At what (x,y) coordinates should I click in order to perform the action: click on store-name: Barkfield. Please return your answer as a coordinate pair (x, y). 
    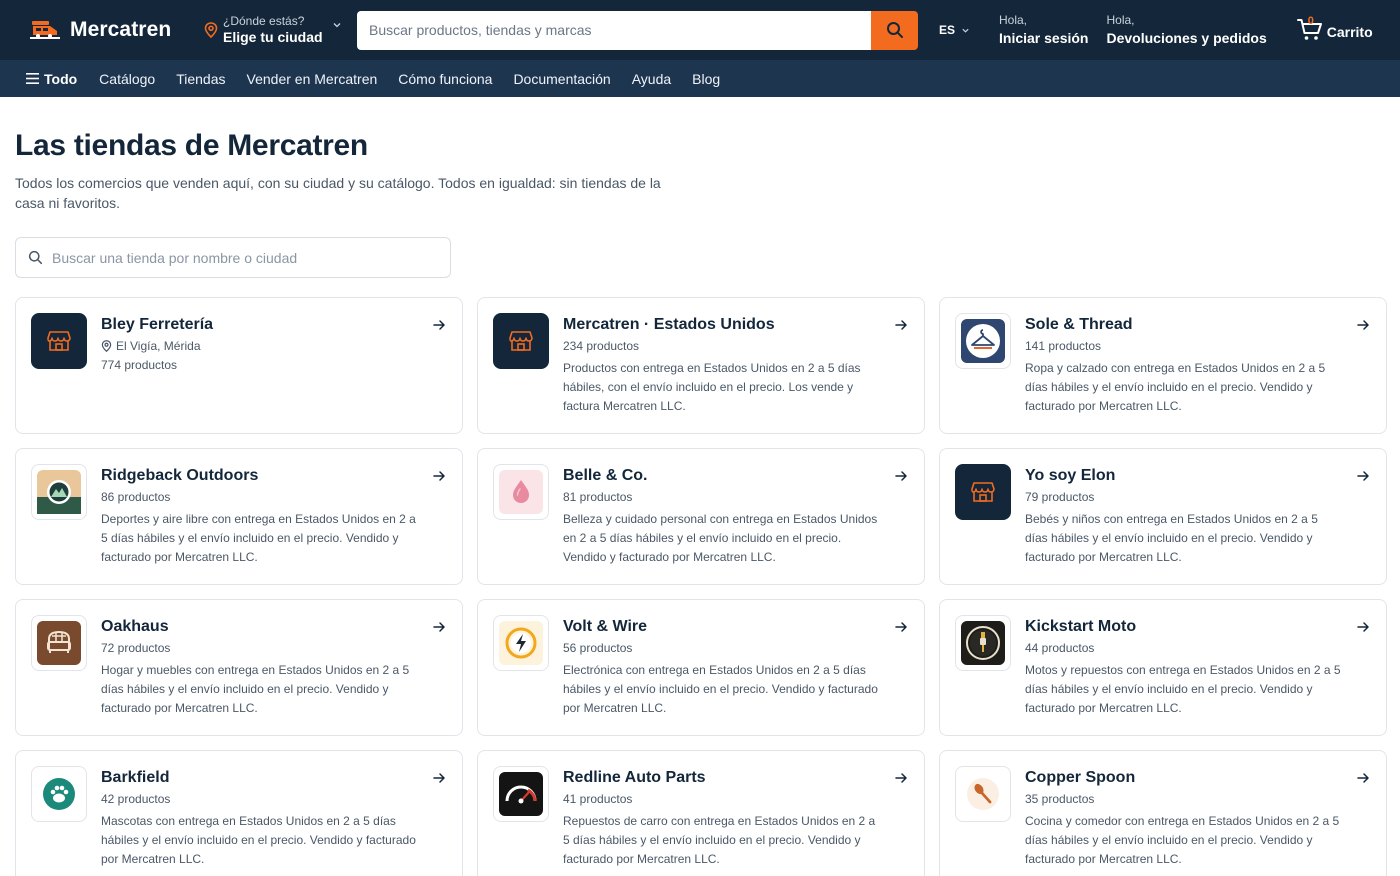
    Looking at the image, I should click on (135, 777).